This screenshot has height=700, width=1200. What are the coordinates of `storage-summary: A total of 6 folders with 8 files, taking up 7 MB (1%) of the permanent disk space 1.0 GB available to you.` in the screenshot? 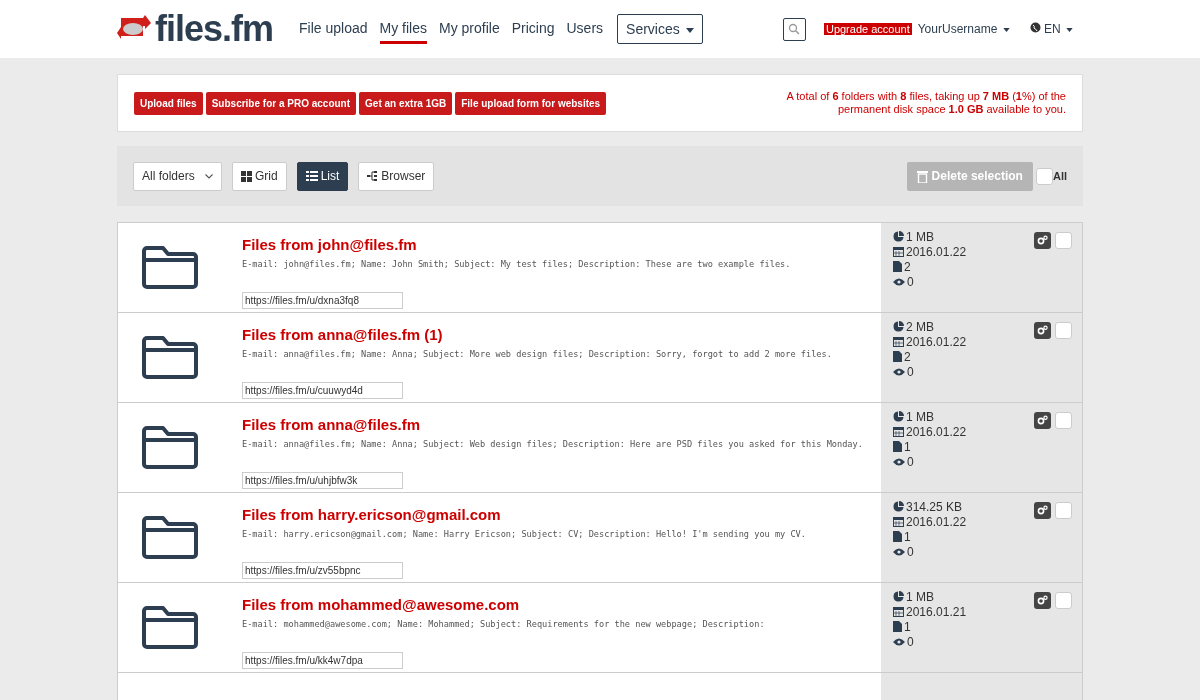 It's located at (925, 103).